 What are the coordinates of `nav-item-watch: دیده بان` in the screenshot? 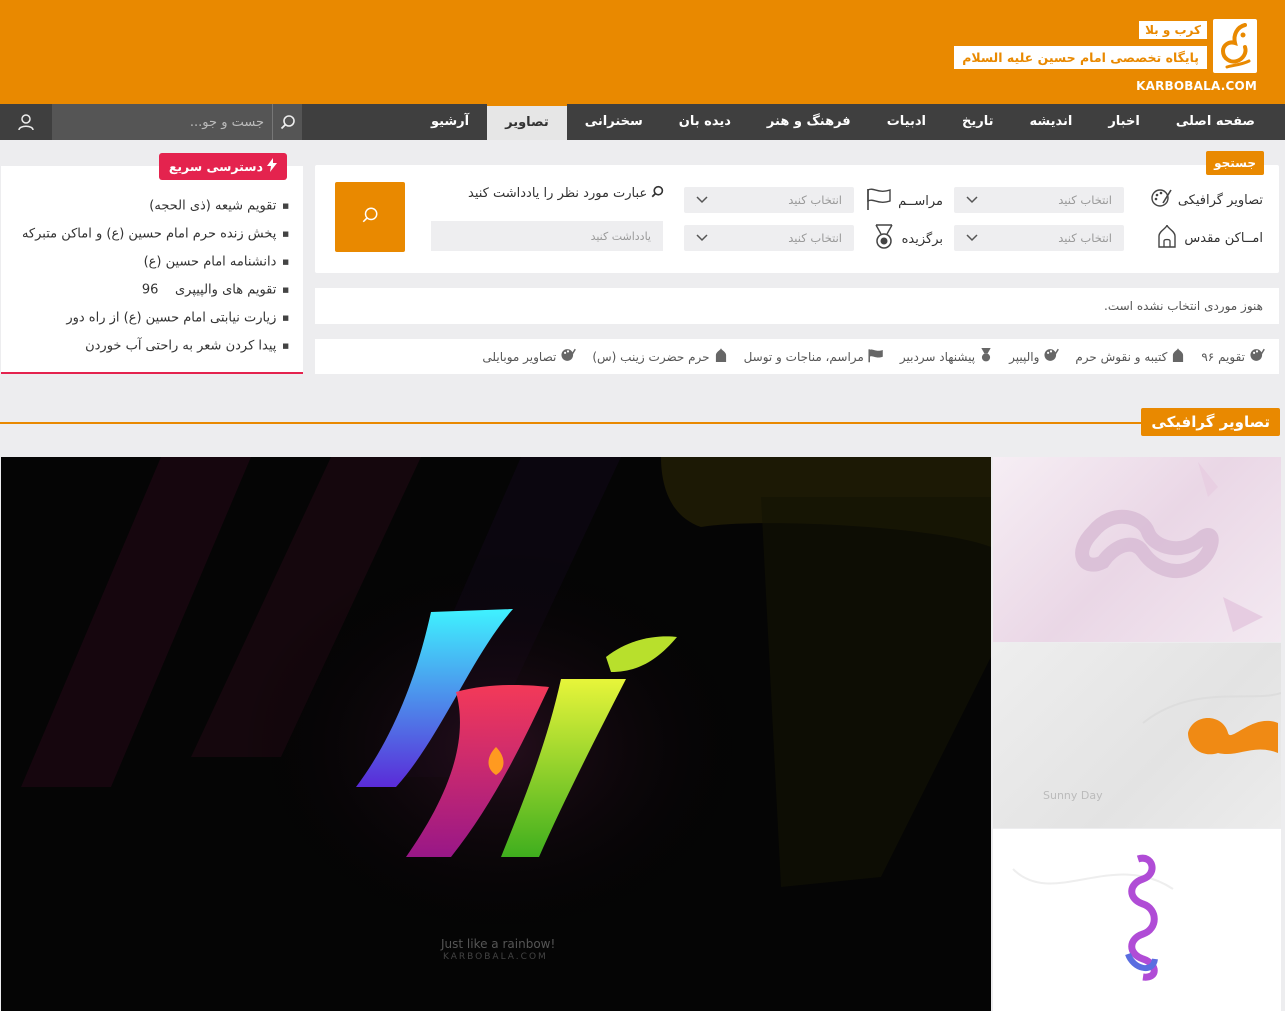 It's located at (705, 122).